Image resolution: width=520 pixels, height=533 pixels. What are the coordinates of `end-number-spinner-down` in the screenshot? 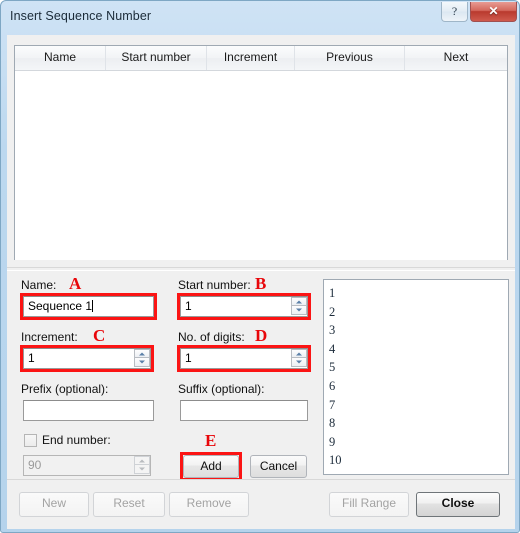 It's located at (142, 469).